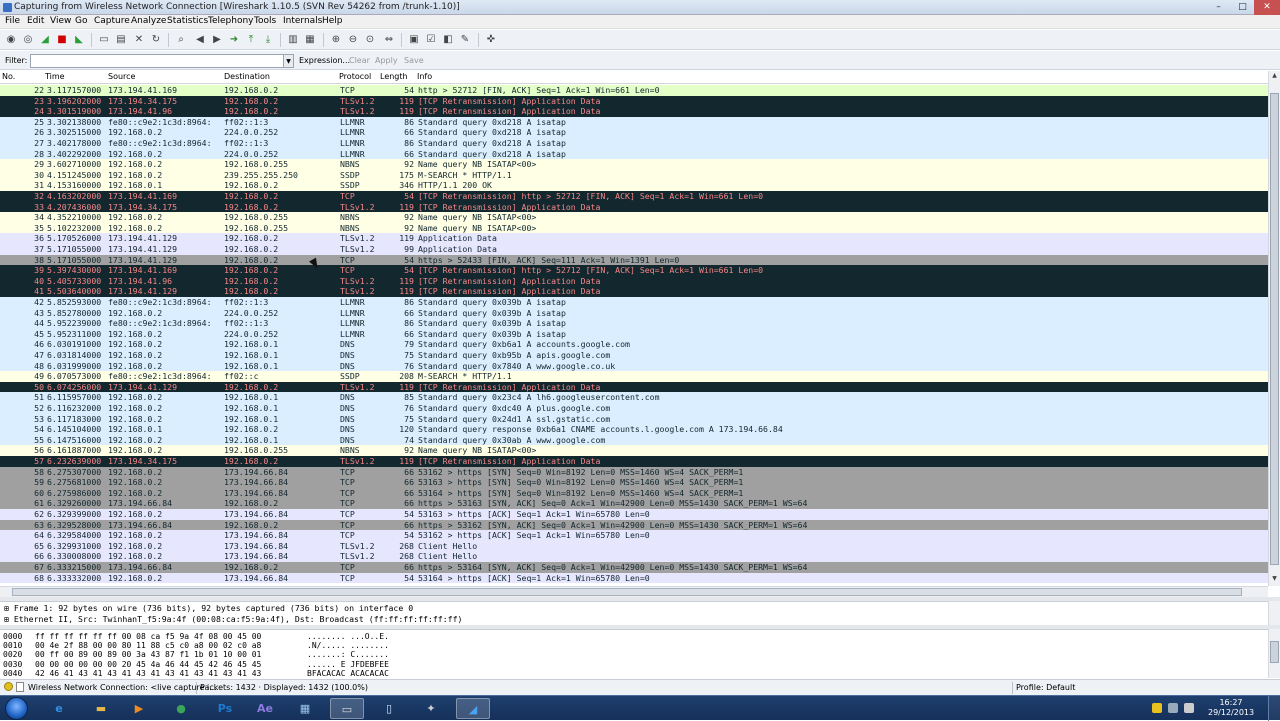 This screenshot has height=721, width=1280. What do you see at coordinates (268, 40) in the screenshot?
I see `last-packet-icon: ⤓` at bounding box center [268, 40].